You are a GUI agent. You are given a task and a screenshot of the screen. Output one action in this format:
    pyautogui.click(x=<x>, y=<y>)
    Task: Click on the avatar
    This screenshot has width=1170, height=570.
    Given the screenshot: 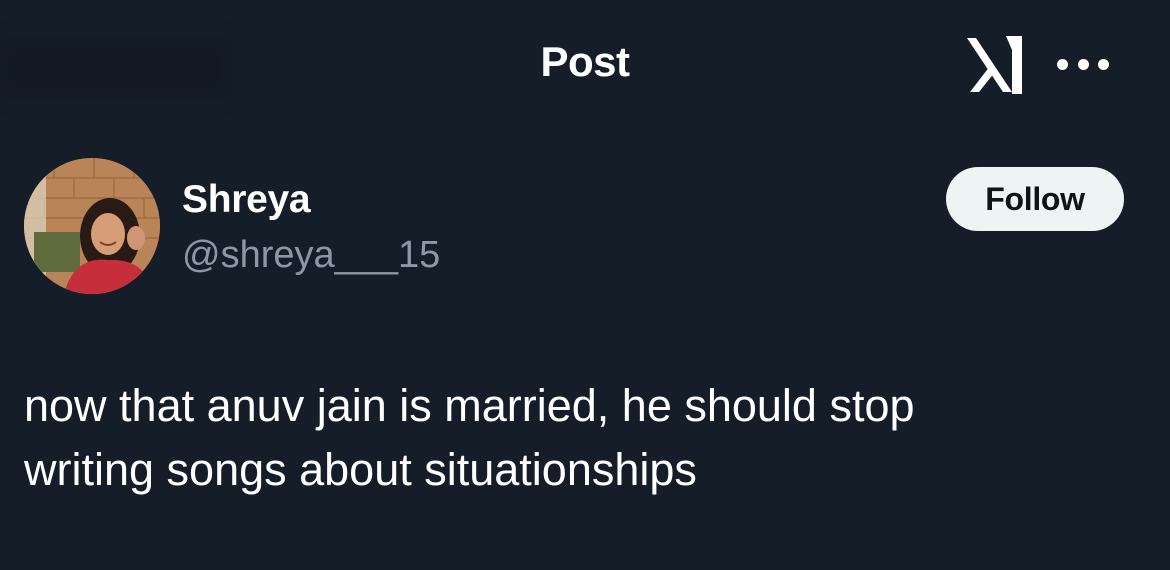 What is the action you would take?
    pyautogui.click(x=92, y=226)
    